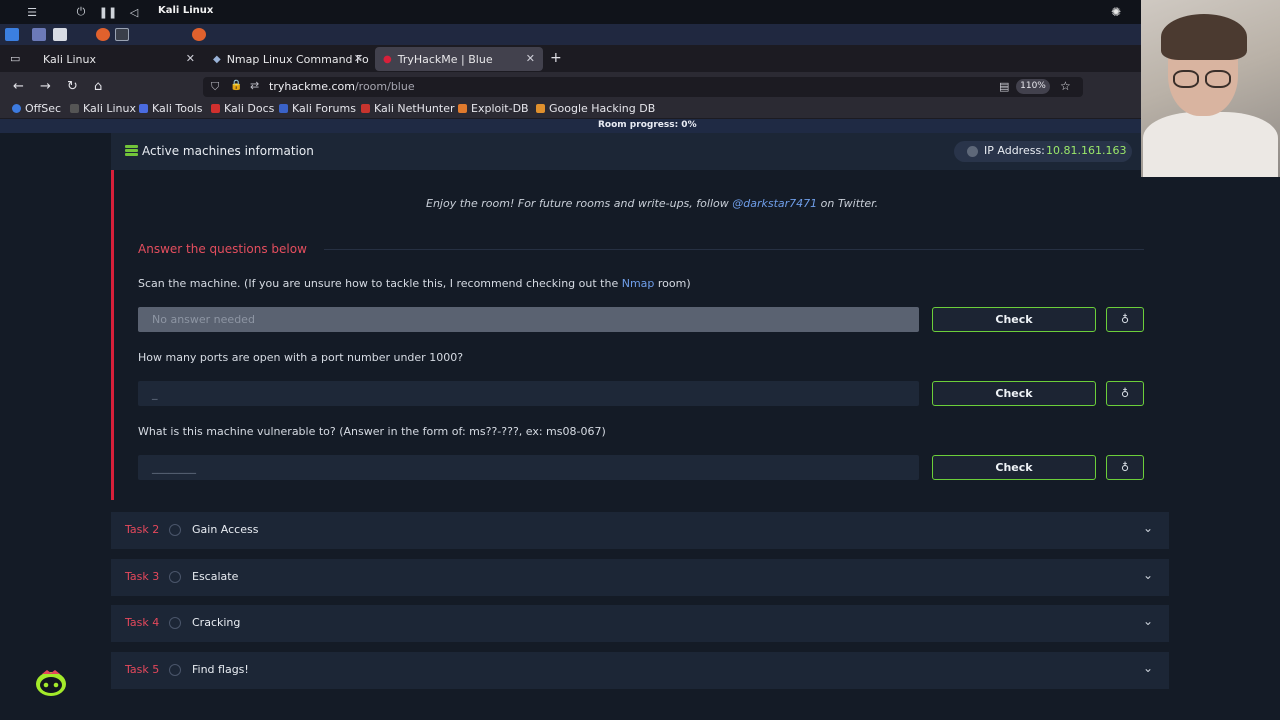  I want to click on reload-icon: ↻, so click(72, 86).